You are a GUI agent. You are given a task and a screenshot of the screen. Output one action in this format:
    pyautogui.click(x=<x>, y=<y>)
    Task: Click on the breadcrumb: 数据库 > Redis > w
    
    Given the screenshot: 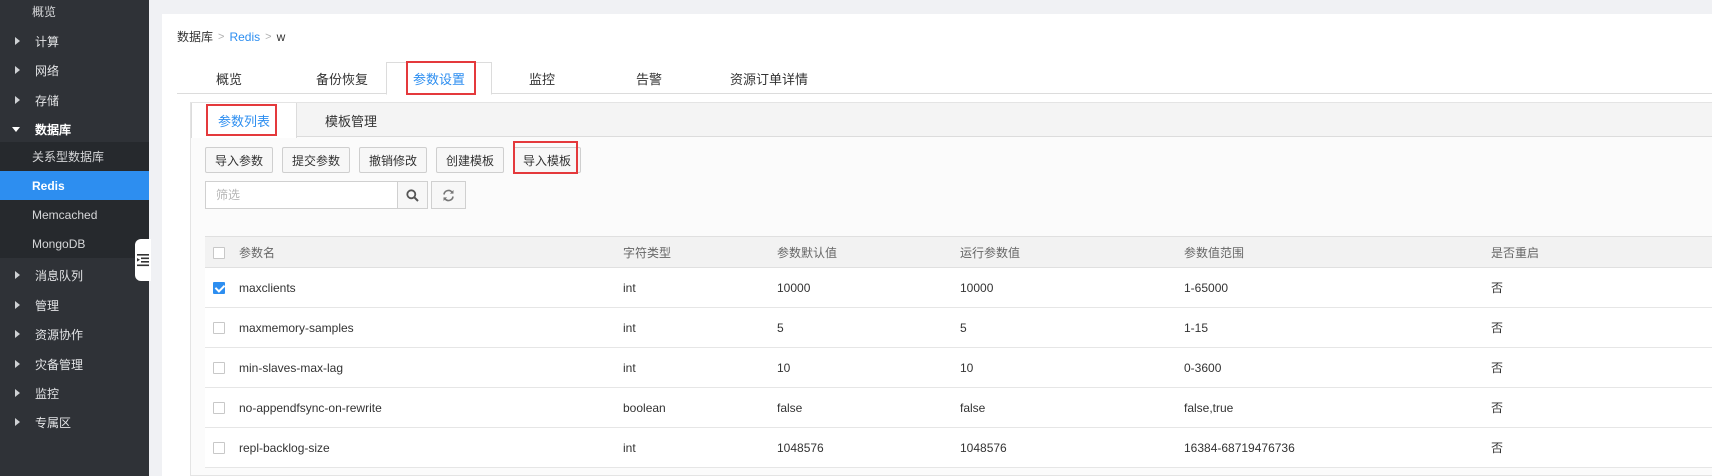 What is the action you would take?
    pyautogui.click(x=231, y=36)
    